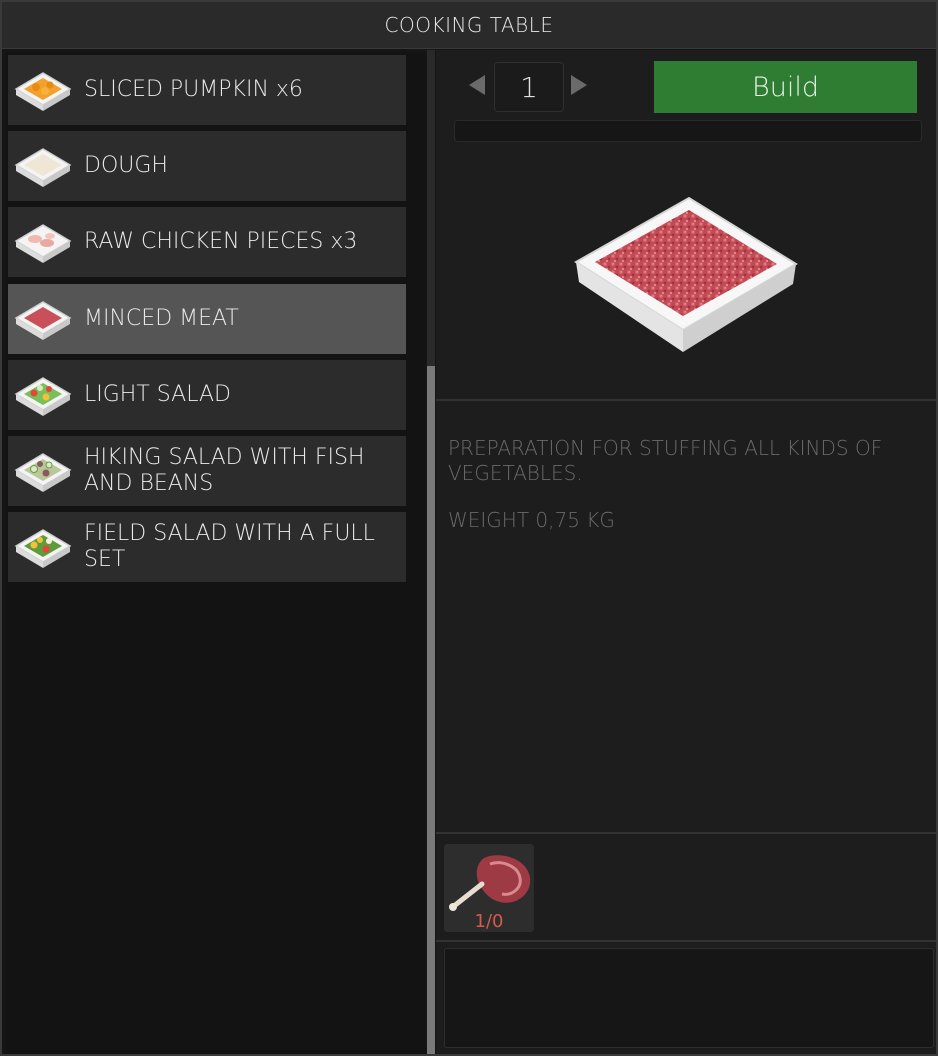 This screenshot has height=1056, width=938. What do you see at coordinates (43, 471) in the screenshot?
I see `hiking-salad-tray-icon` at bounding box center [43, 471].